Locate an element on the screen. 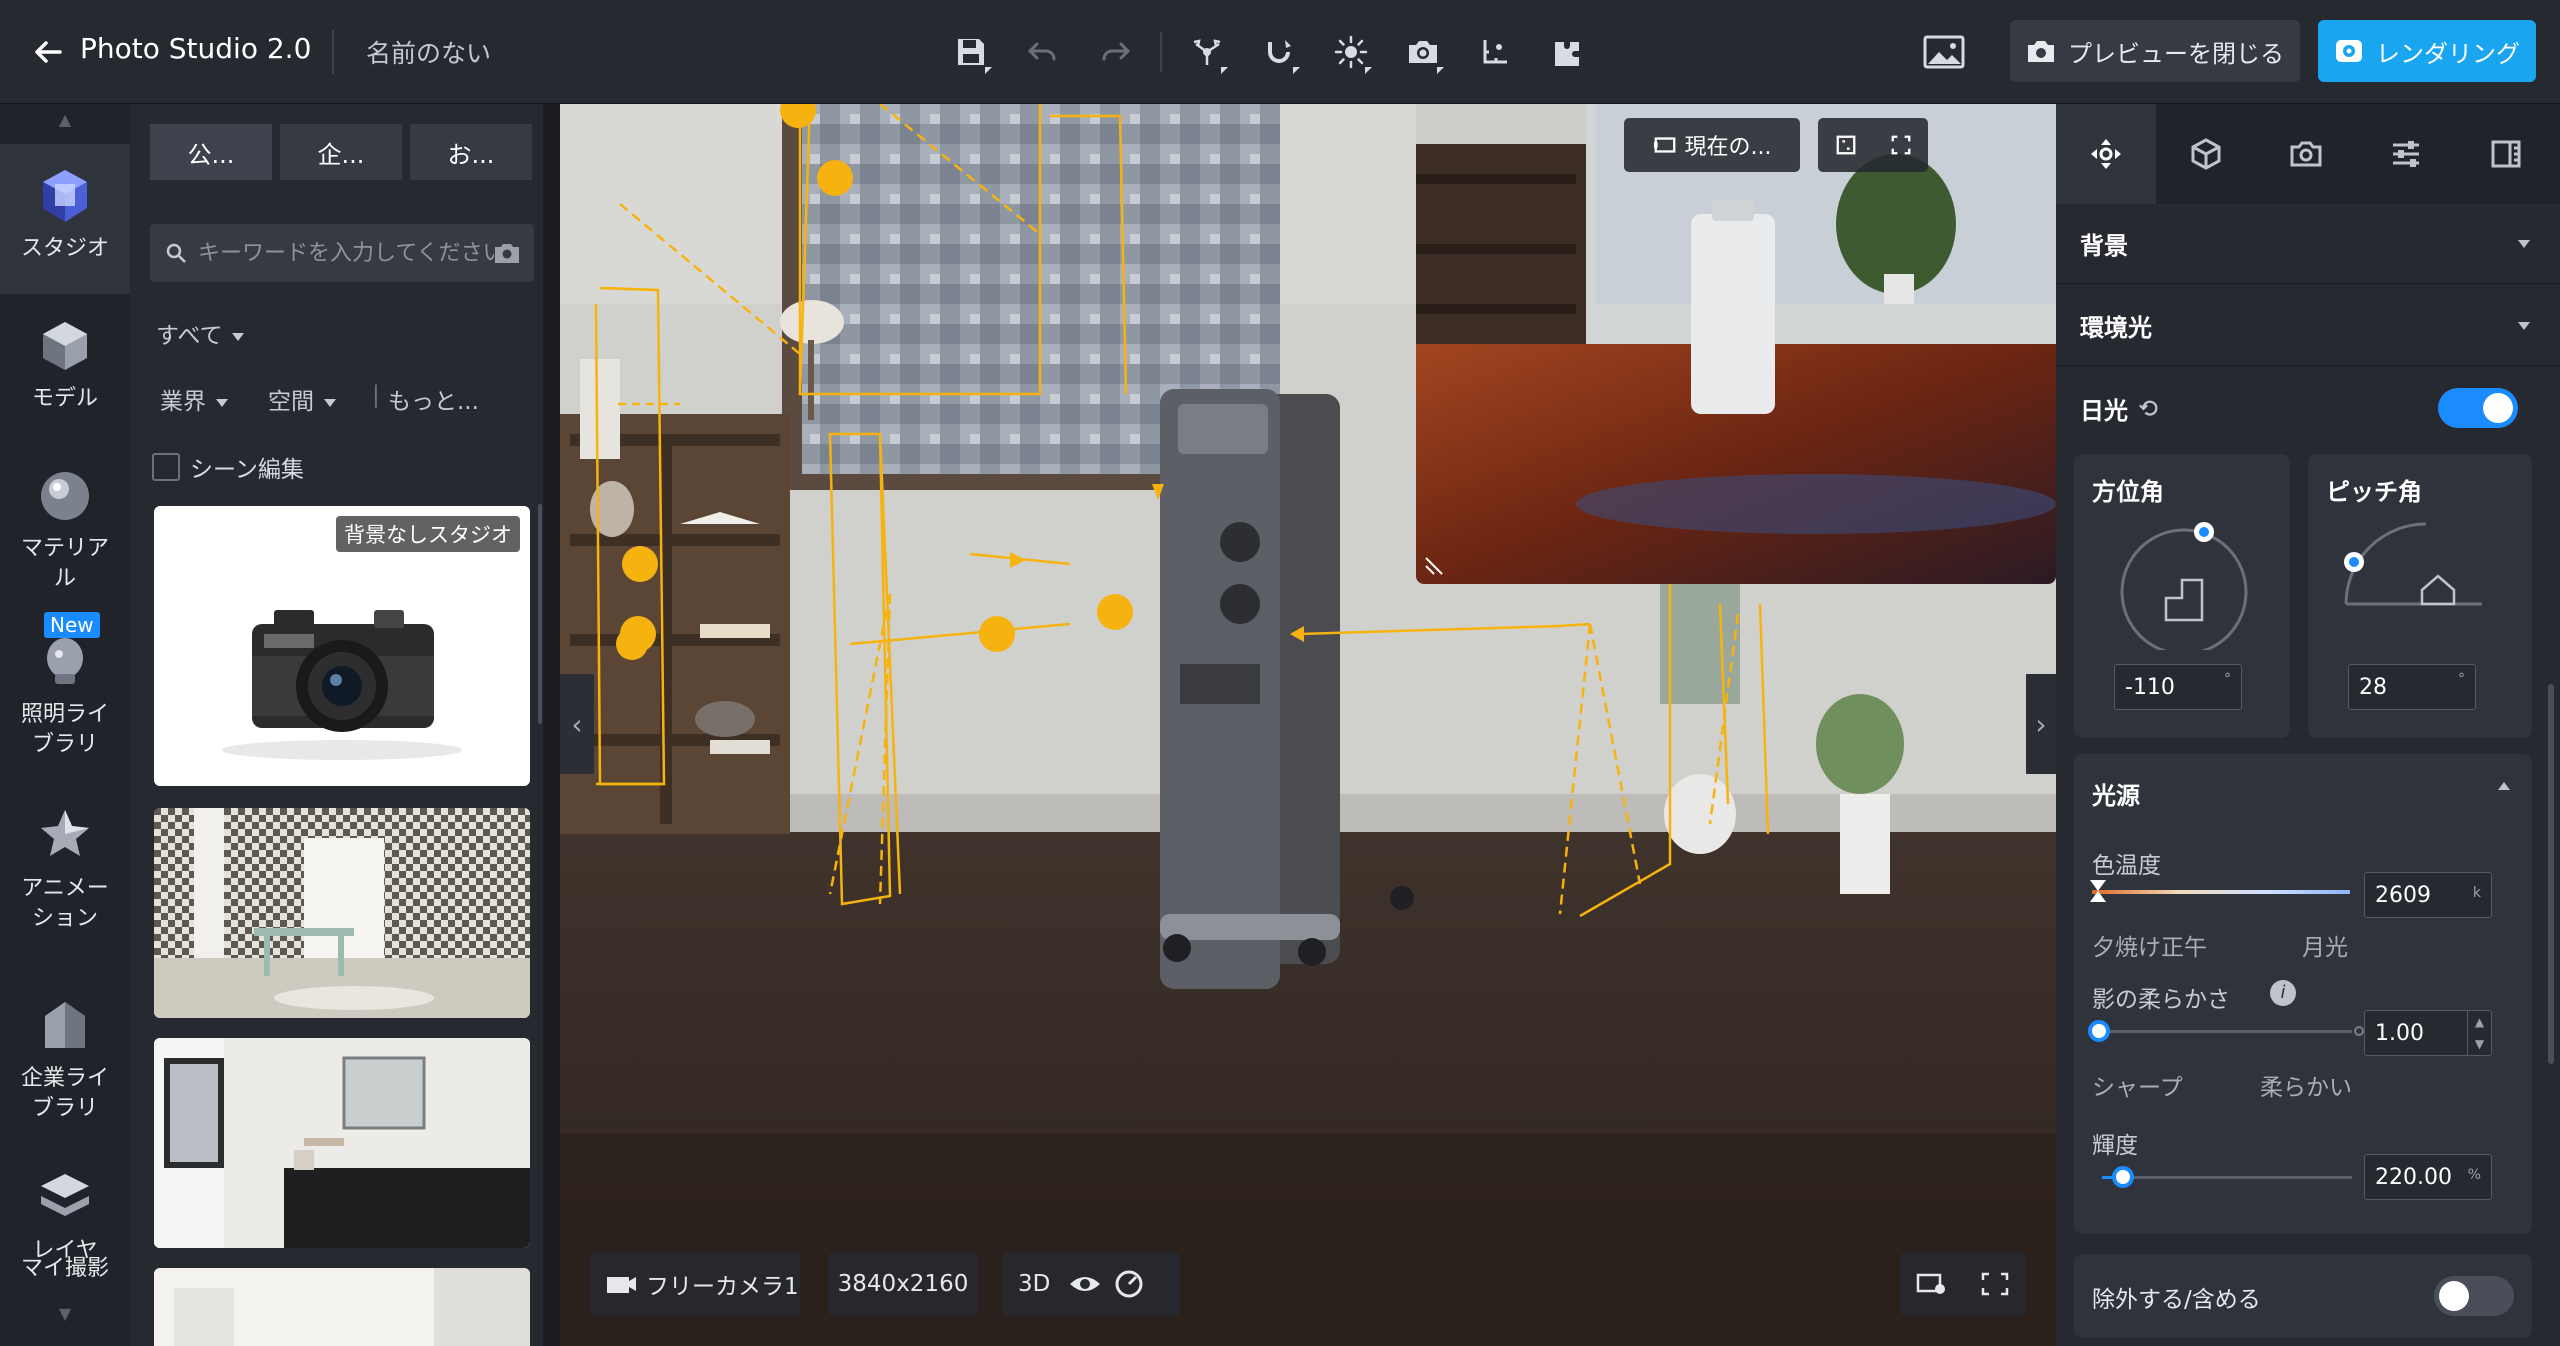 The image size is (2560, 1346). info-icon: i is located at coordinates (2283, 993).